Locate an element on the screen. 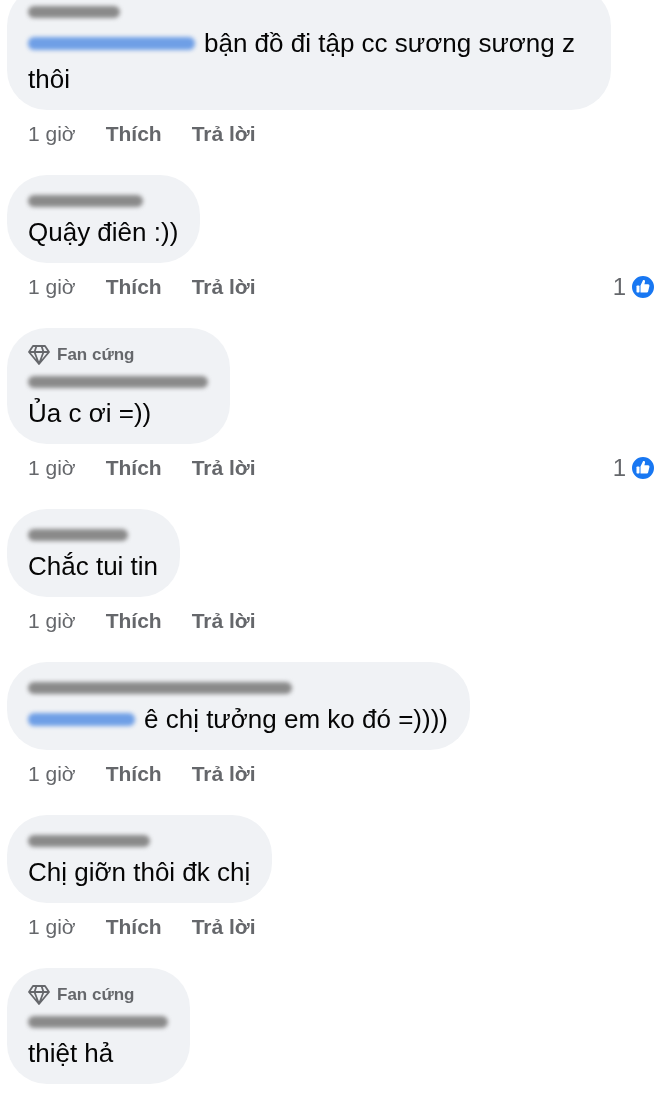 This screenshot has height=1096, width=660. comment-text: ê chị tưởng em ko đó =)))) is located at coordinates (296, 719).